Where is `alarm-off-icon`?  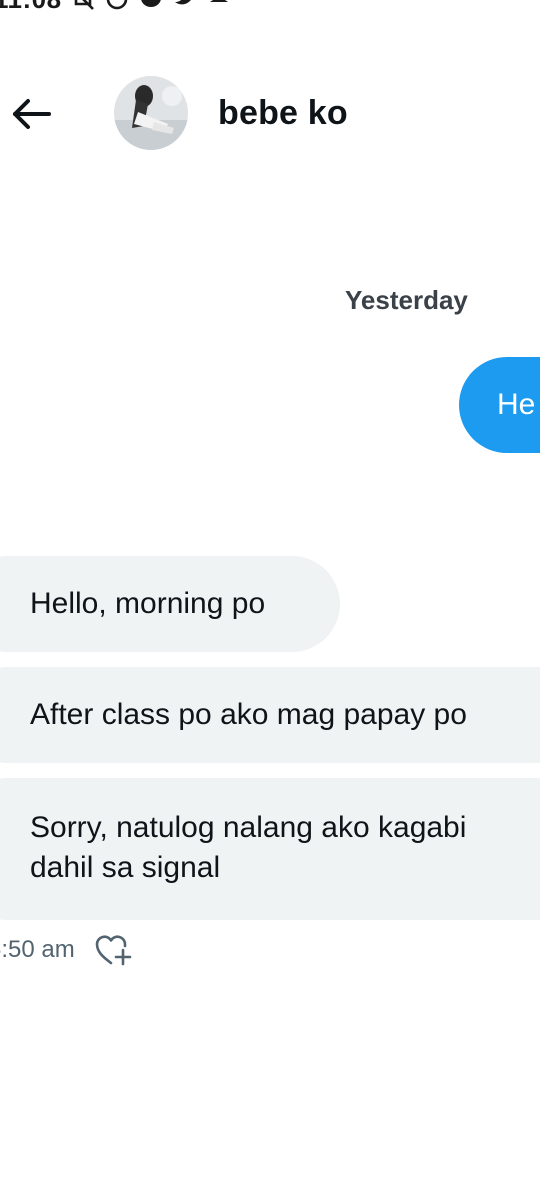 alarm-off-icon is located at coordinates (83, 6).